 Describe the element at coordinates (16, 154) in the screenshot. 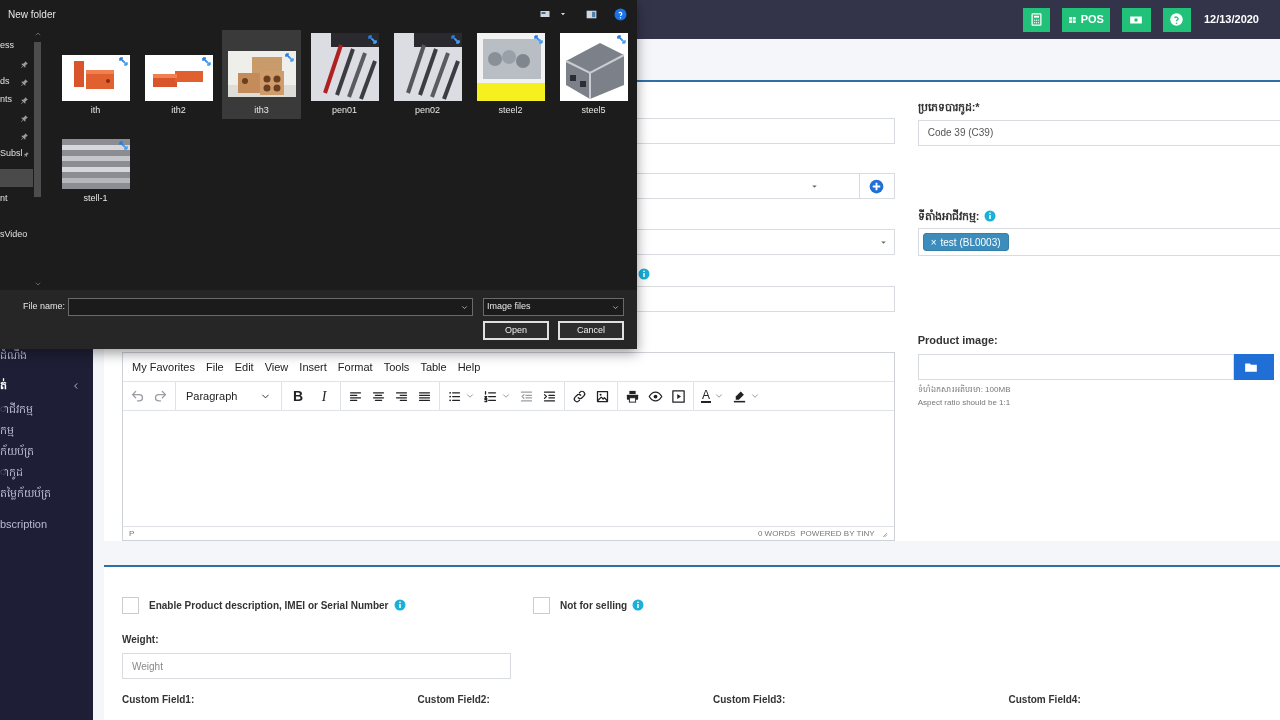

I see `nav-item: Subsl` at that location.